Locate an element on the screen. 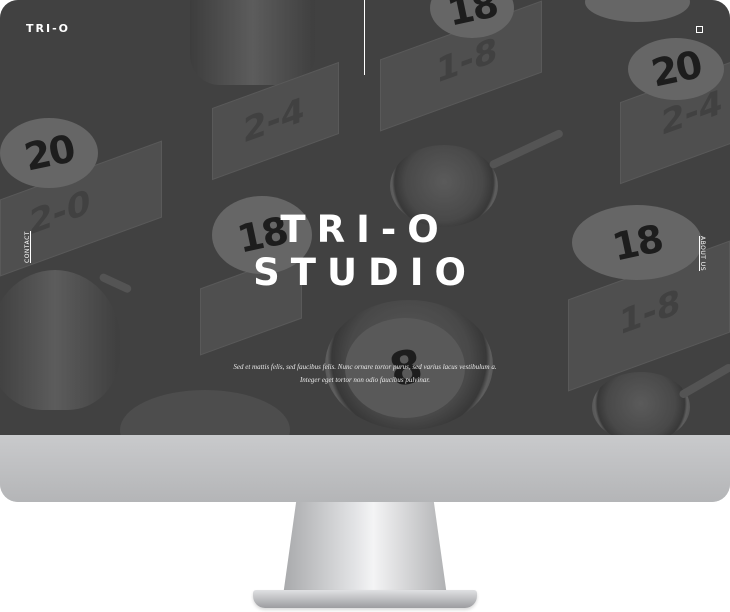  hero-title-line1: TRI-O is located at coordinates (365, 229).